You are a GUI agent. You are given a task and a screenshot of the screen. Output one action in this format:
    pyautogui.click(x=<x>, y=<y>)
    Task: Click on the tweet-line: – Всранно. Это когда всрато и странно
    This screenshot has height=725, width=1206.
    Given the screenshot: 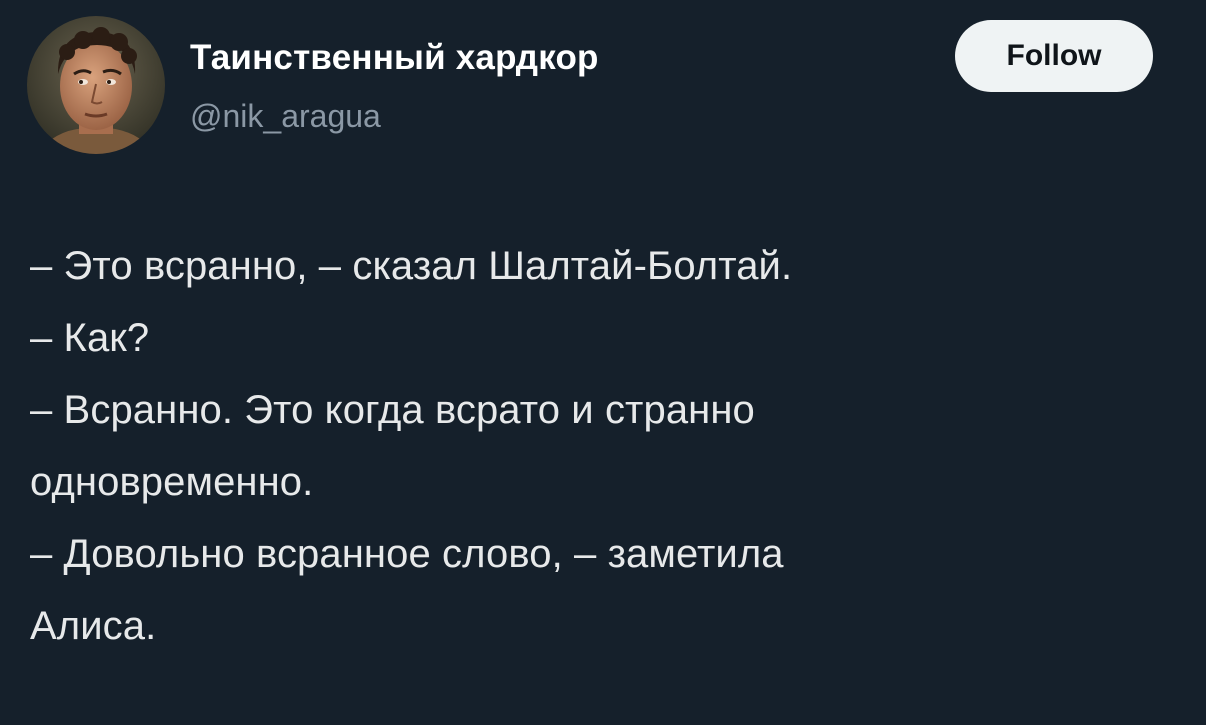 What is the action you would take?
    pyautogui.click(x=392, y=410)
    